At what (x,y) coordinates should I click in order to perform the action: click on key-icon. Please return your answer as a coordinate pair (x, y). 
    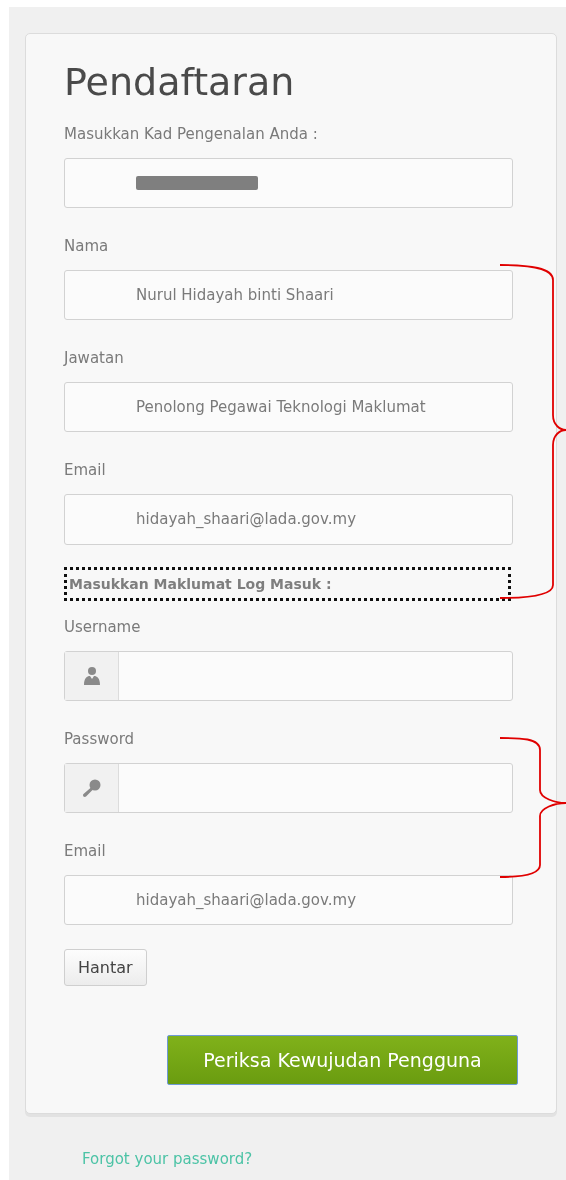
    Looking at the image, I should click on (91, 787).